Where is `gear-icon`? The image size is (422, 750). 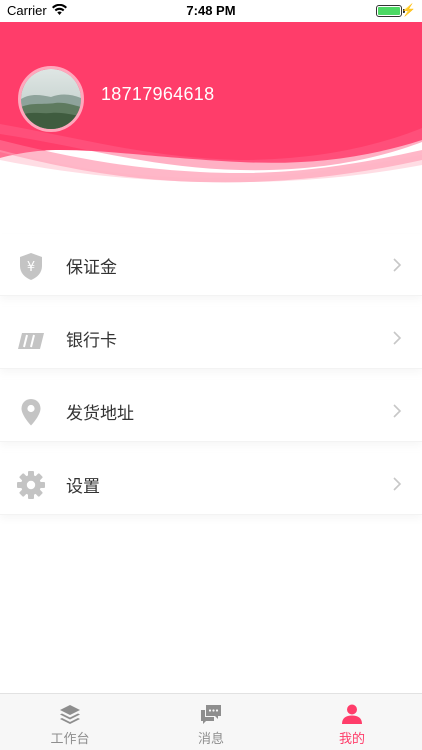 gear-icon is located at coordinates (31, 485).